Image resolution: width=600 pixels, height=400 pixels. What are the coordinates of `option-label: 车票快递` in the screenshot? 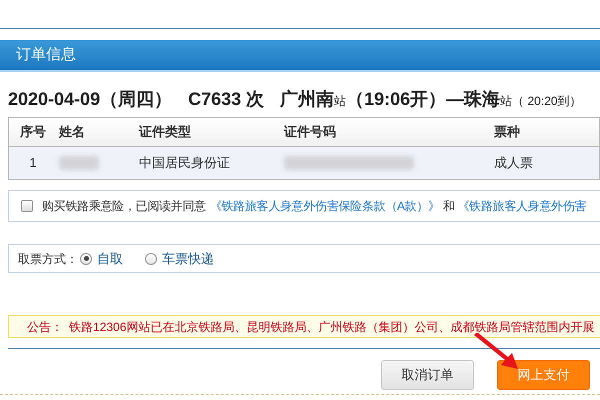 It's located at (188, 258).